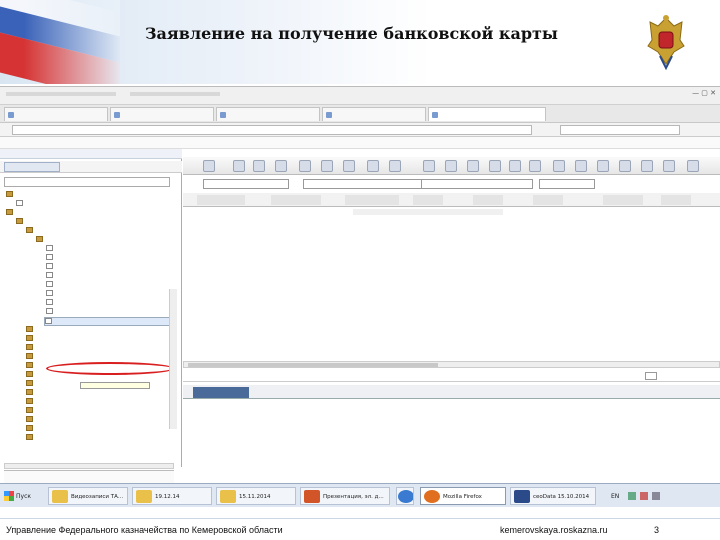  I want to click on system-tray, so click(649, 496).